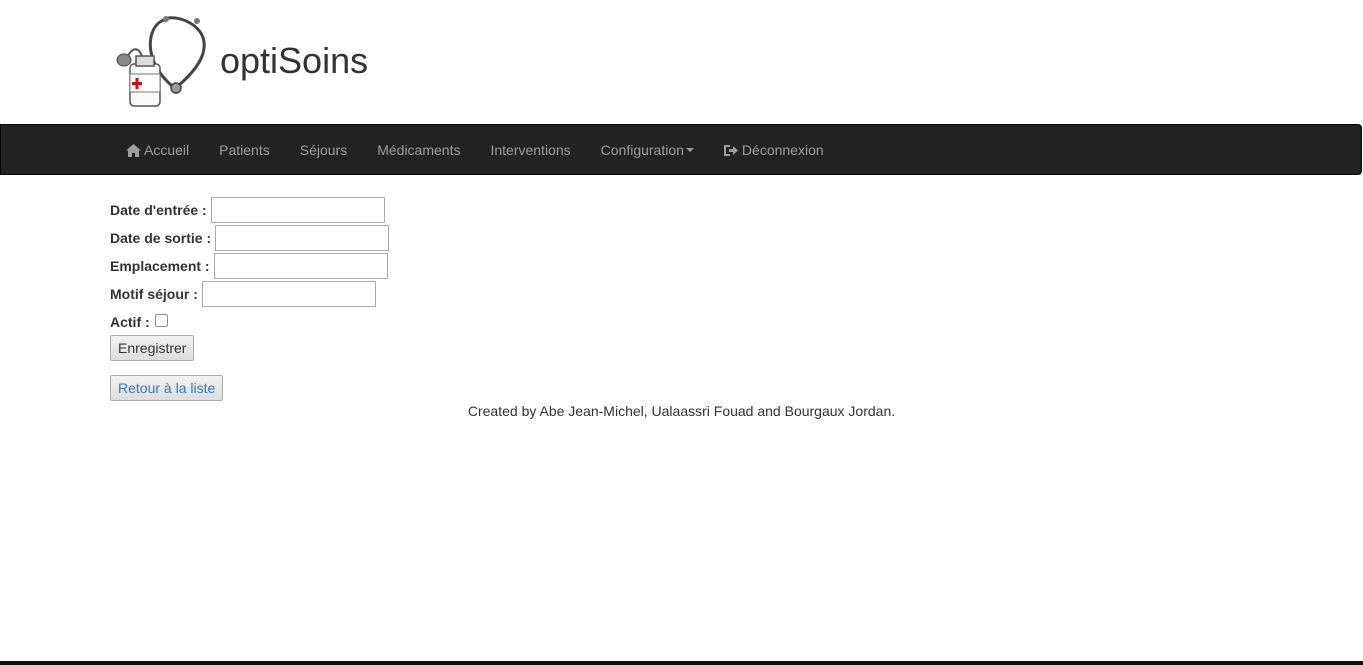 The image size is (1363, 665). I want to click on actif-label: Actif :, so click(130, 322).